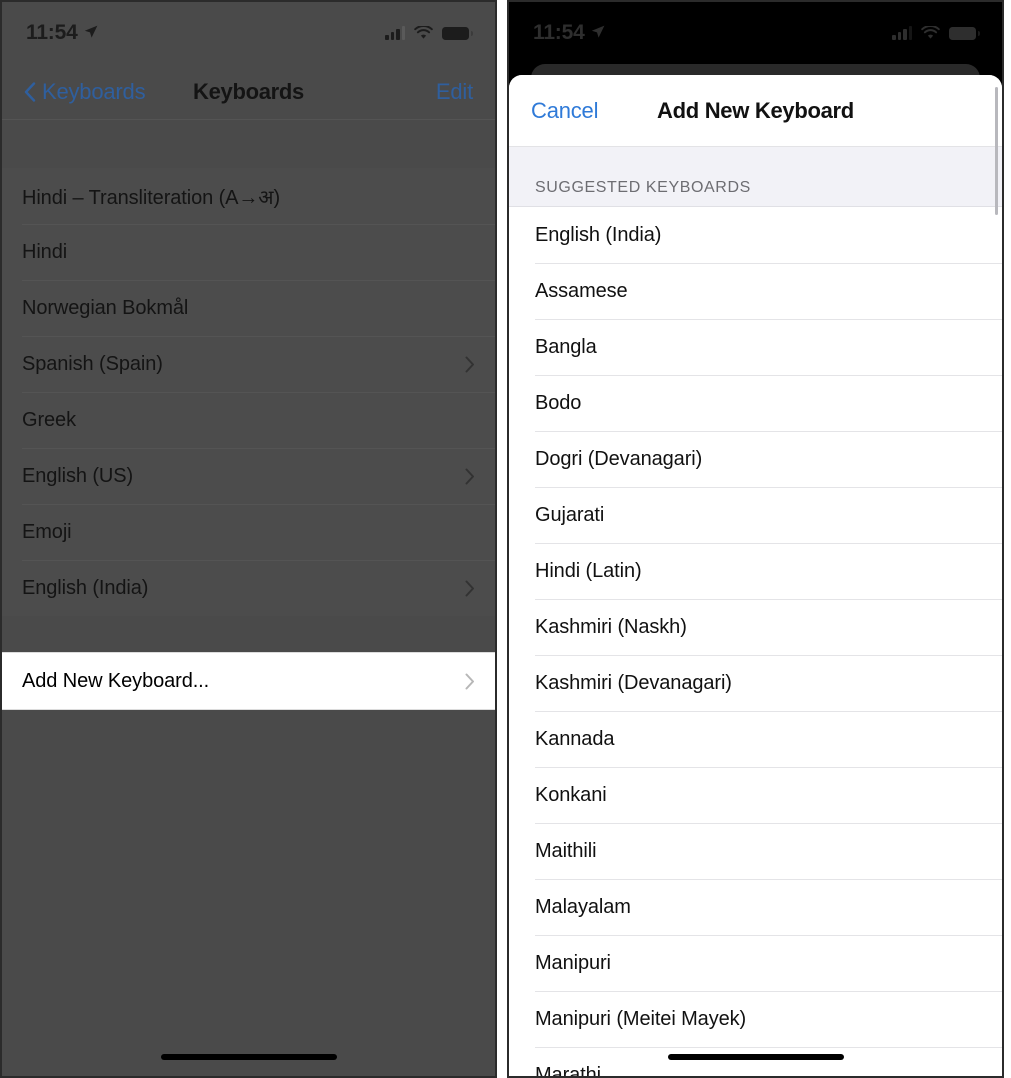 This screenshot has width=1011, height=1078. Describe the element at coordinates (94, 91) in the screenshot. I see `back-button-label: Keyboards` at that location.